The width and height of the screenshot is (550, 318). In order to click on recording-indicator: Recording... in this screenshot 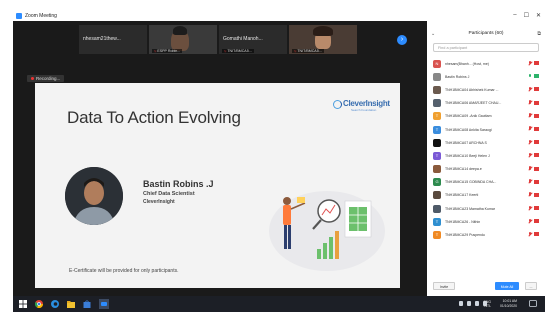, I will do `click(46, 78)`.